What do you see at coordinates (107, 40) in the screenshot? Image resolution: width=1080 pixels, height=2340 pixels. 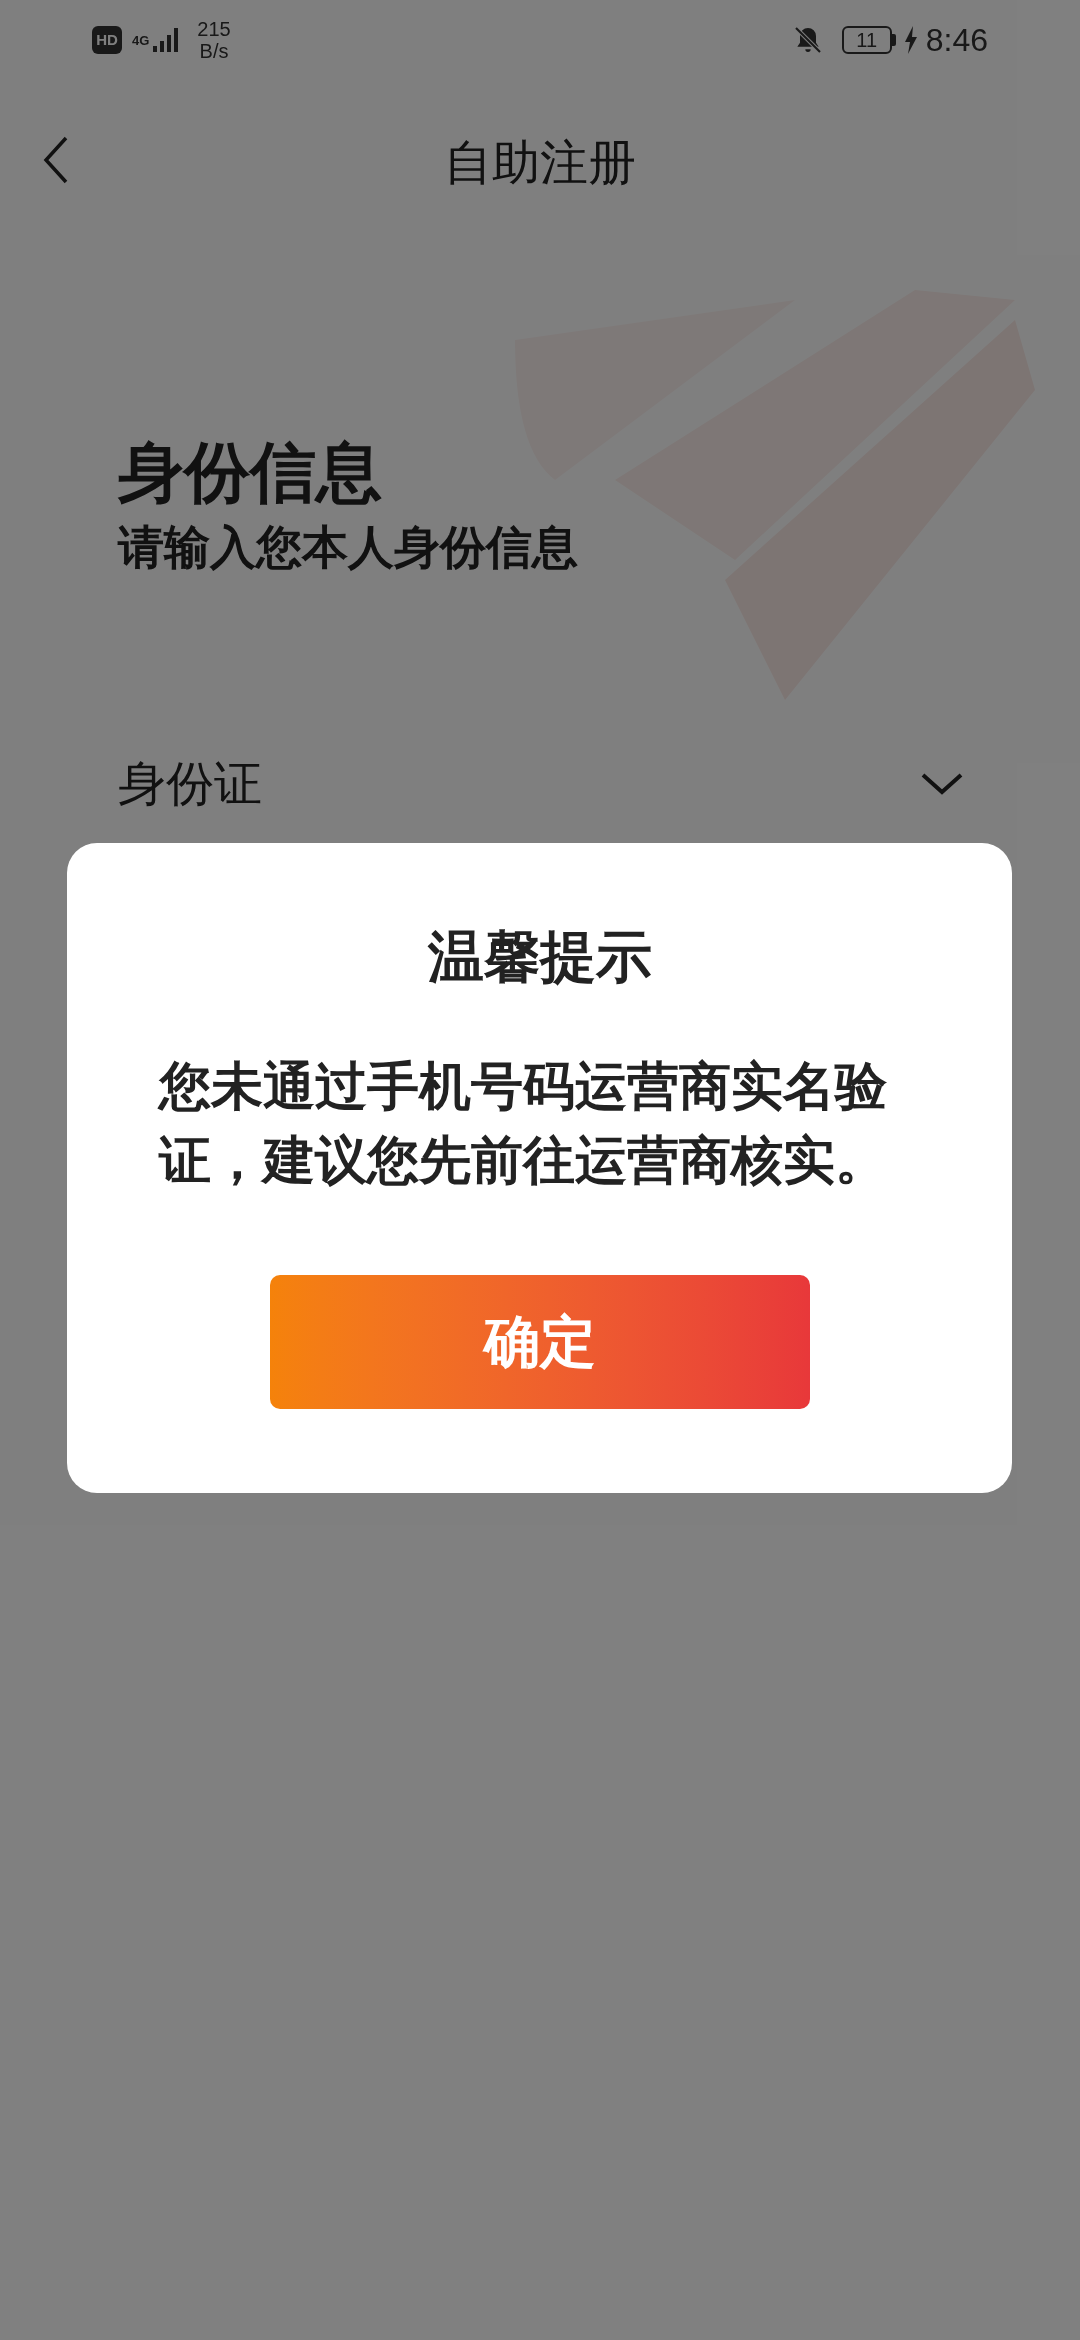 I see `hd-icon: HD` at bounding box center [107, 40].